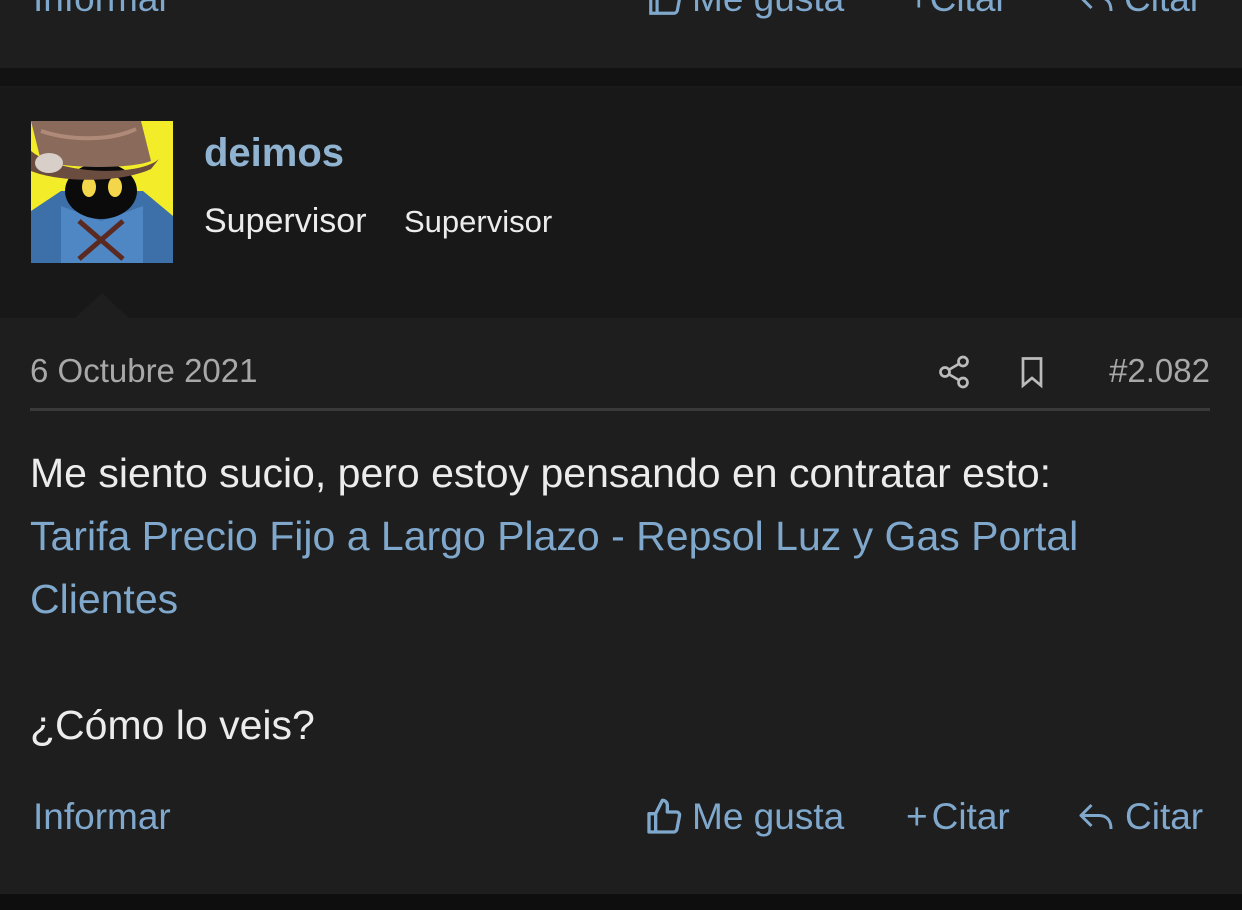 This screenshot has width=1242, height=910. What do you see at coordinates (392, 221) in the screenshot?
I see `user-roles: Supervisor Supervisor` at bounding box center [392, 221].